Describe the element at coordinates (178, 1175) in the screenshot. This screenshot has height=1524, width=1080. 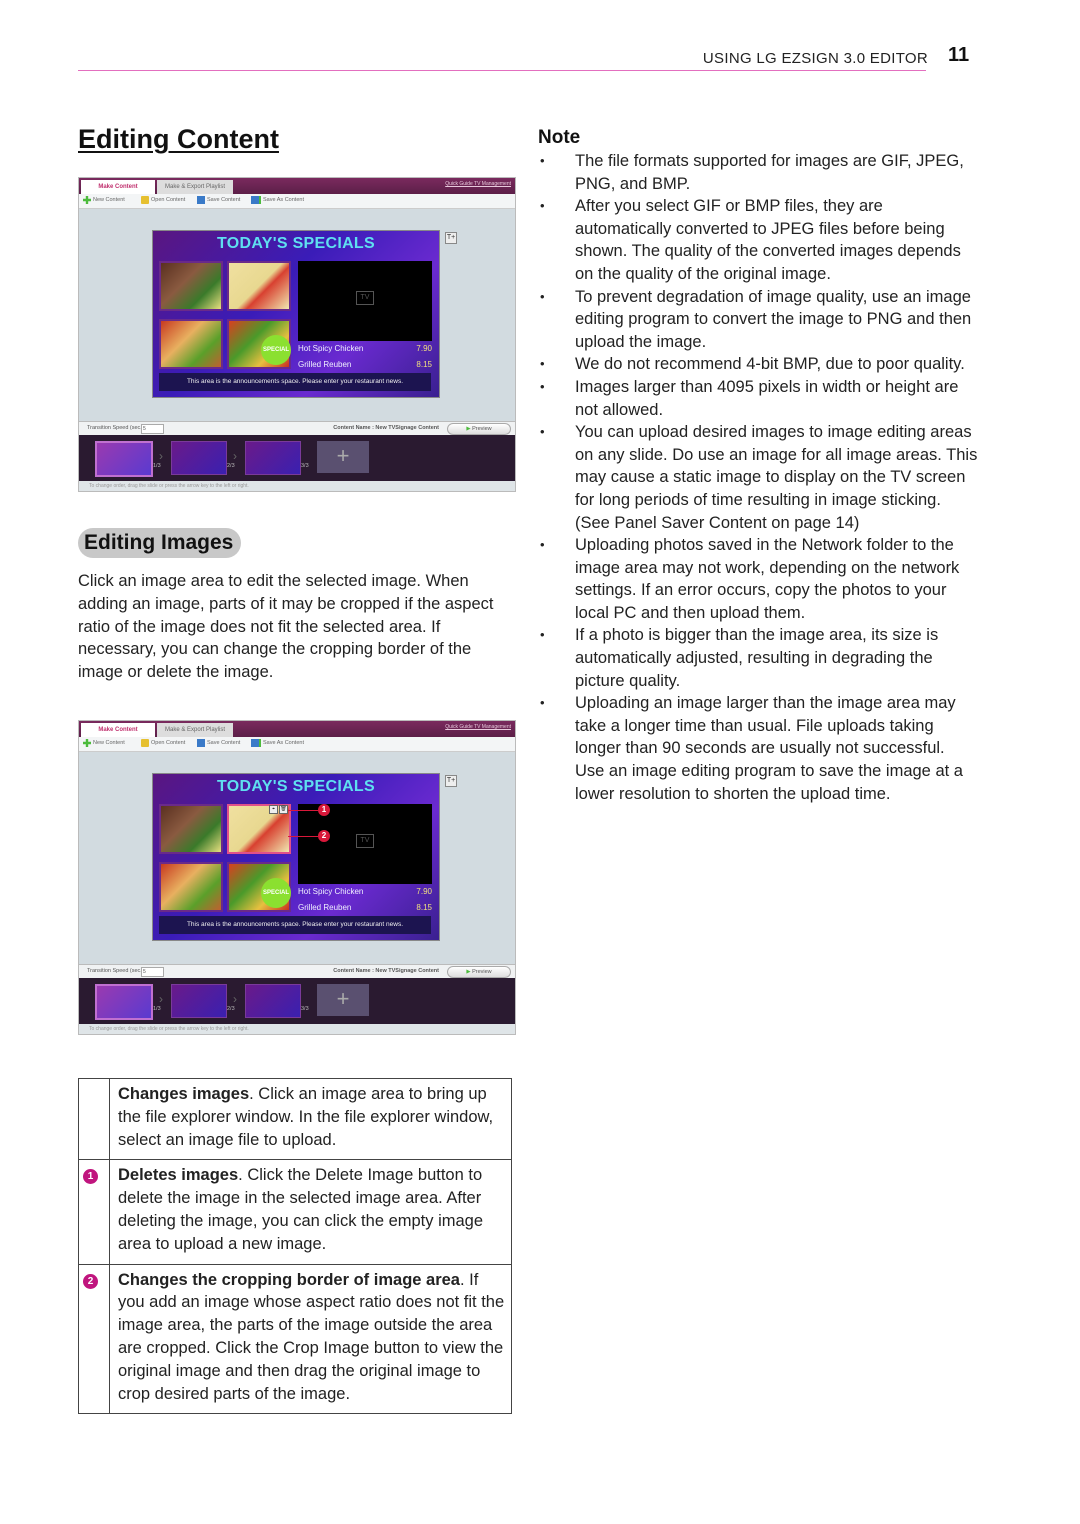
I see `legend-term: Deletes images` at that location.